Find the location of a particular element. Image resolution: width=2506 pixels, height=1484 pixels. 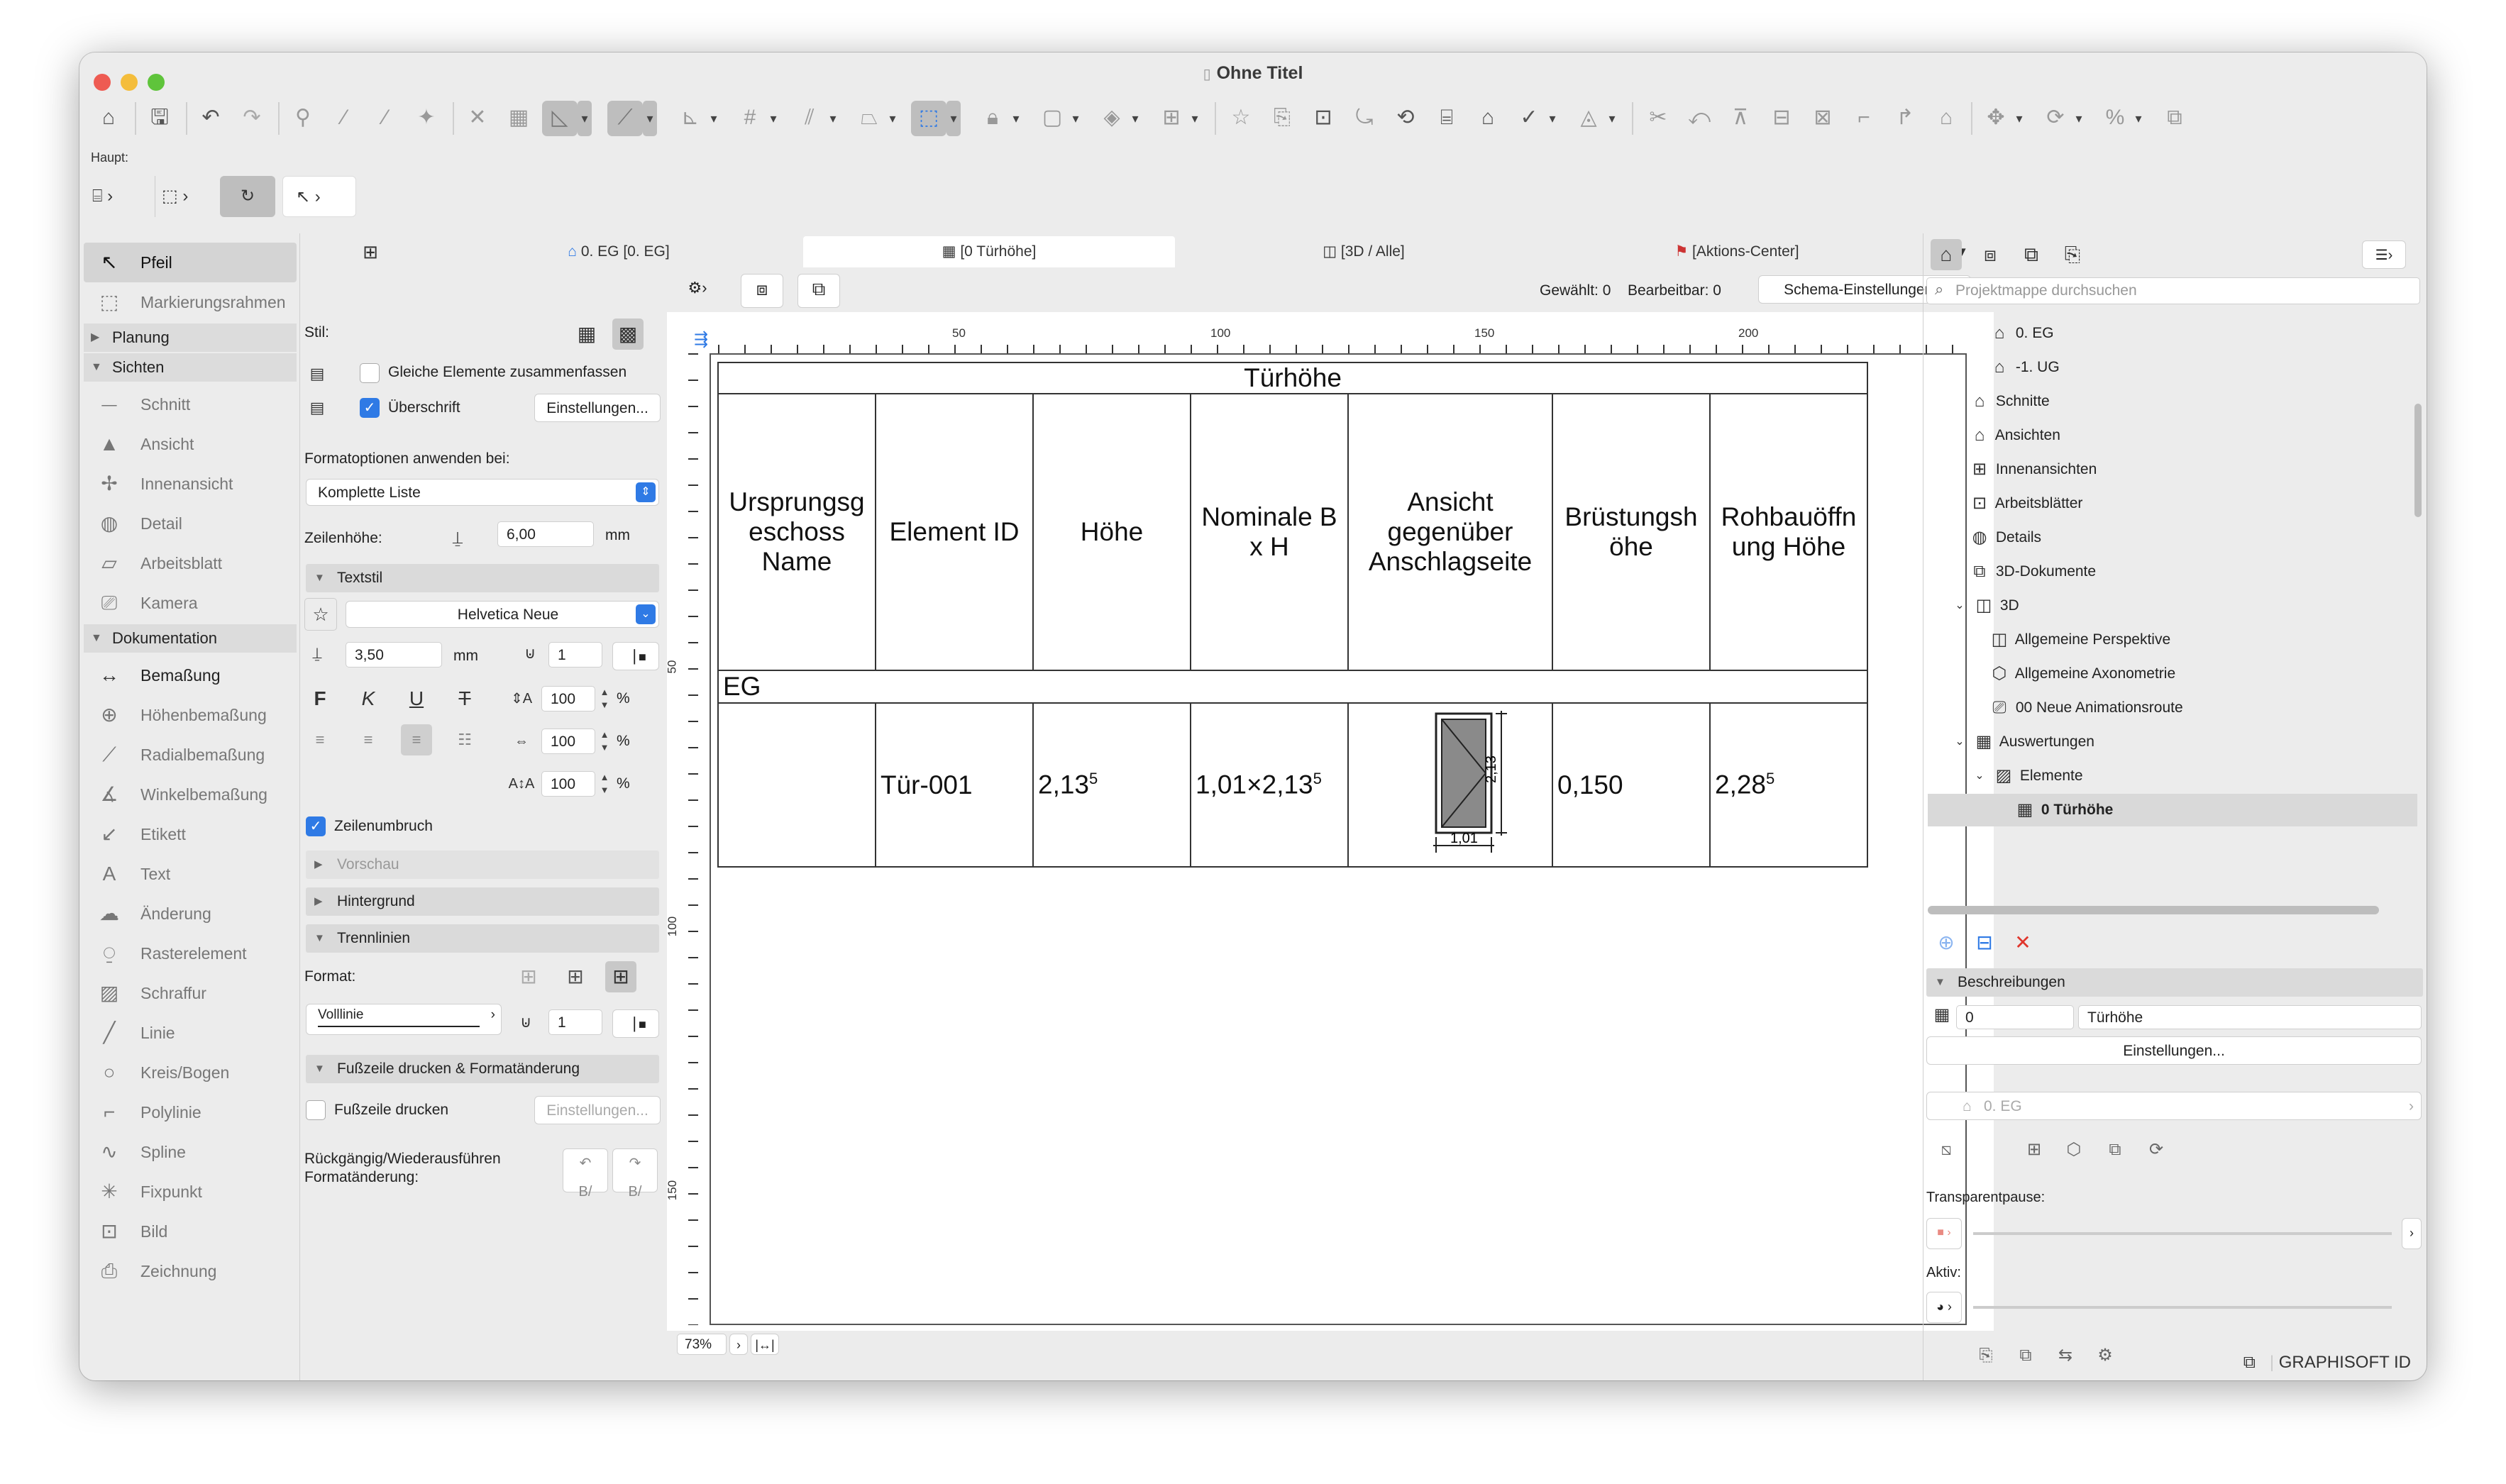

tool-linie: ╱ Linie is located at coordinates (191, 1033).